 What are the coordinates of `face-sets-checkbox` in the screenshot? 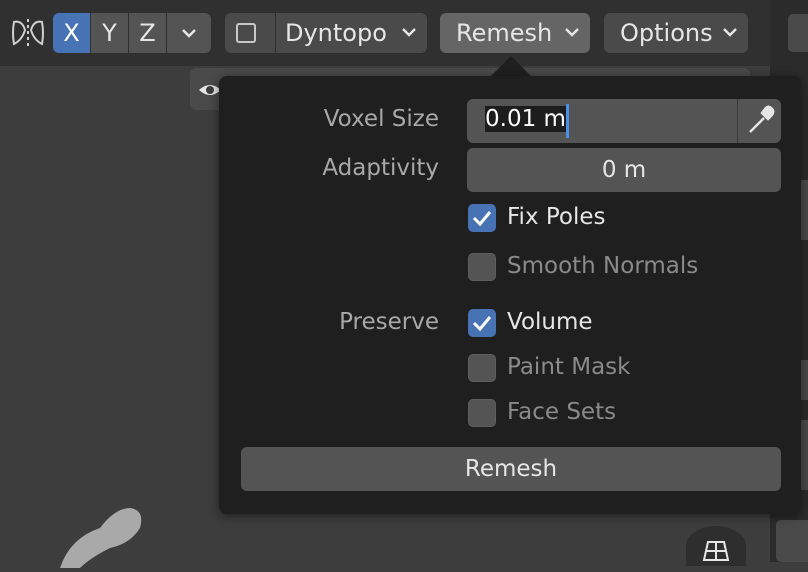 It's located at (482, 413).